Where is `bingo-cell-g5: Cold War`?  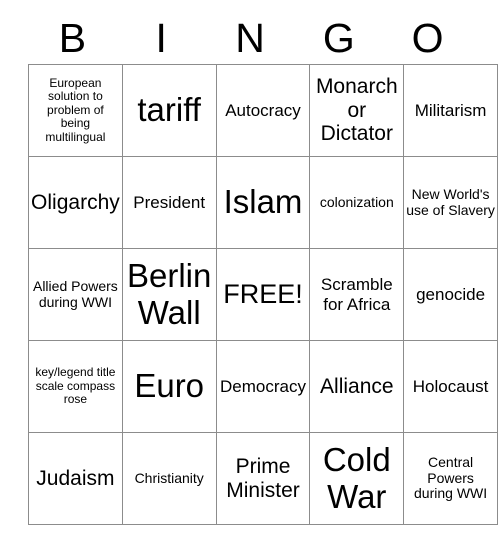
bingo-cell-g5: Cold War is located at coordinates (357, 478).